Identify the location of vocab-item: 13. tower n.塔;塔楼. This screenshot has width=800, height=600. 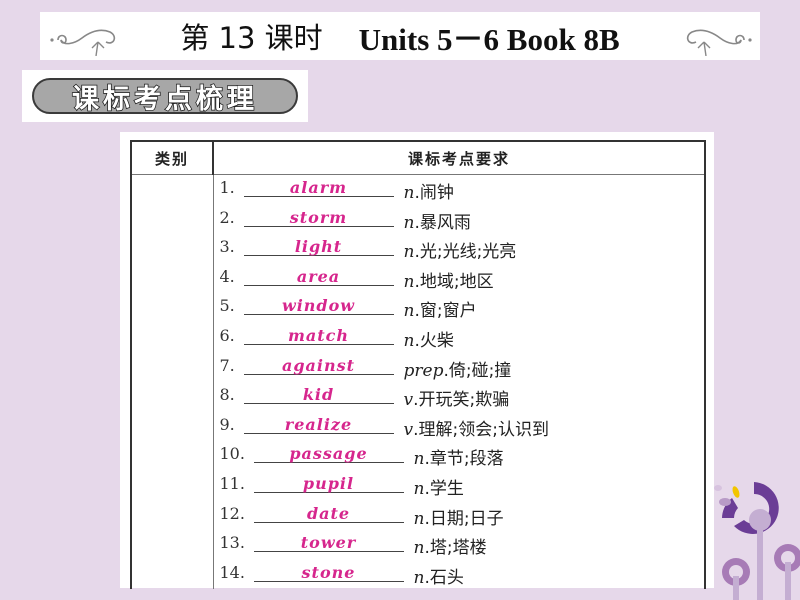
(459, 545).